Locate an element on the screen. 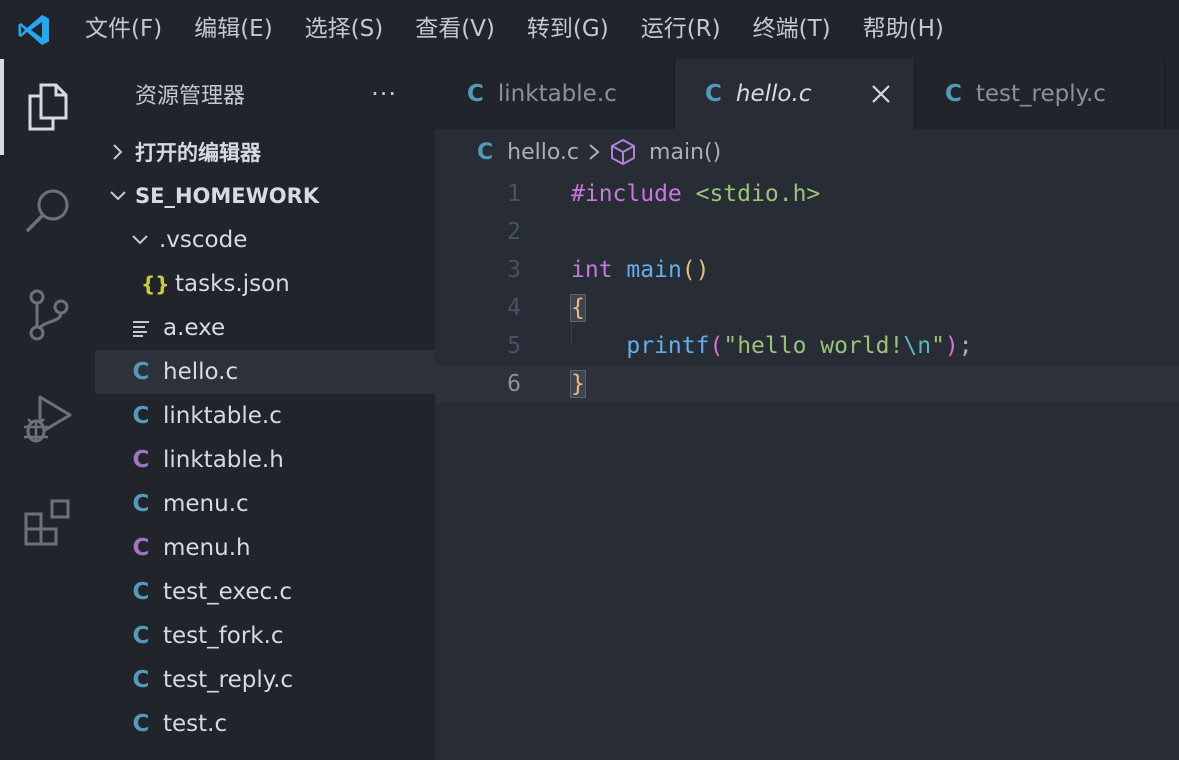 This screenshot has height=760, width=1179. activity-extensions is located at coordinates (47, 523).